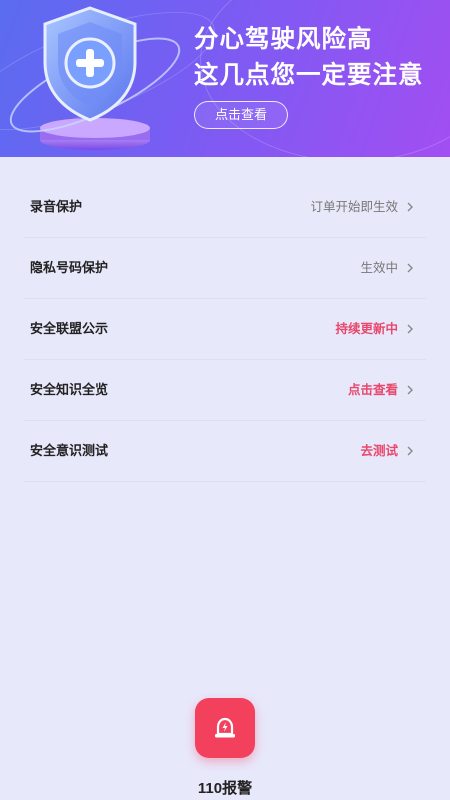  Describe the element at coordinates (225, 268) in the screenshot. I see `list-item-privacy-number: 隐私号码保护 生效中` at that location.